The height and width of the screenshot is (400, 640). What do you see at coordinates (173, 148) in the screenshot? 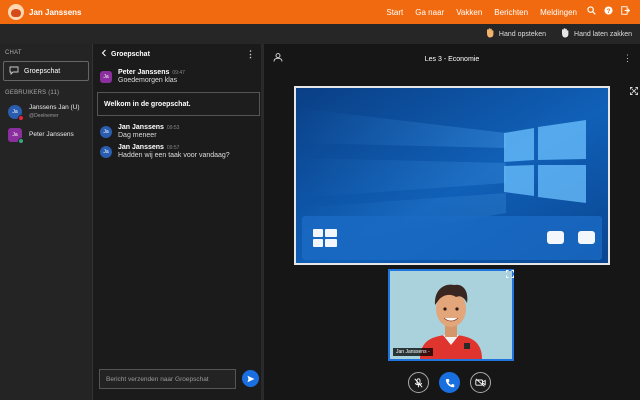
I see `message-time: 09:57` at bounding box center [173, 148].